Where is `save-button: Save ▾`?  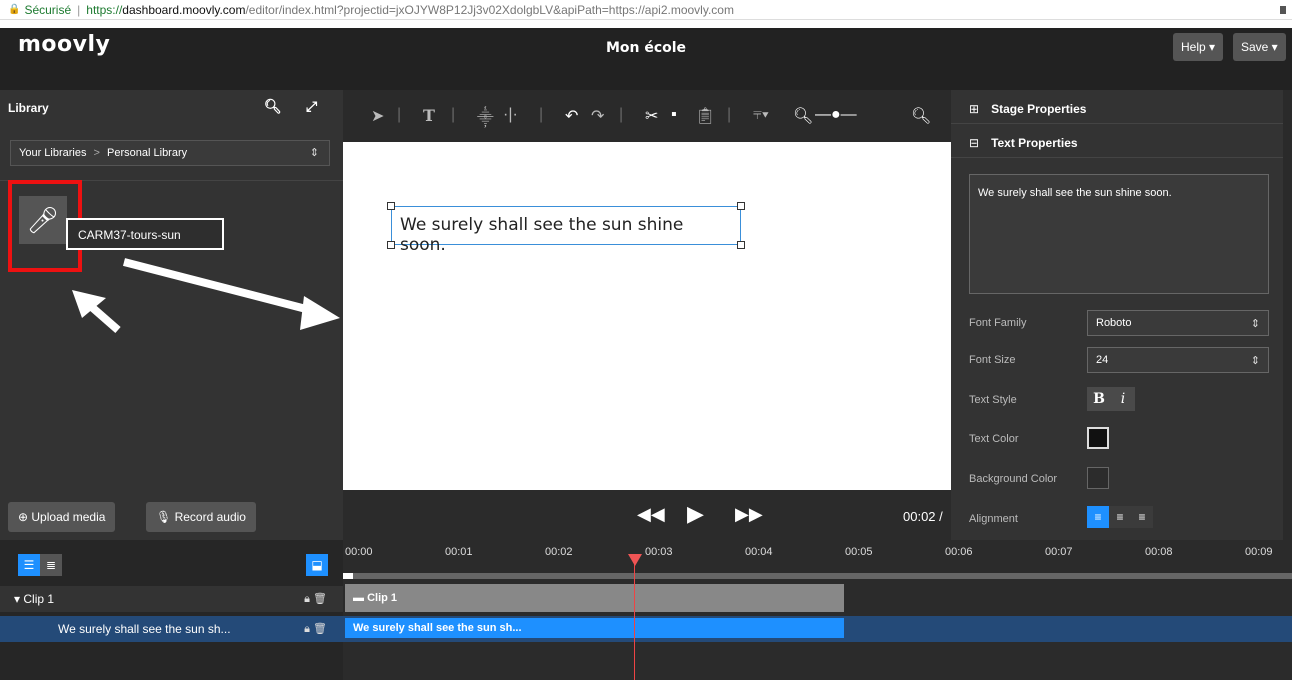 save-button: Save ▾ is located at coordinates (1259, 47).